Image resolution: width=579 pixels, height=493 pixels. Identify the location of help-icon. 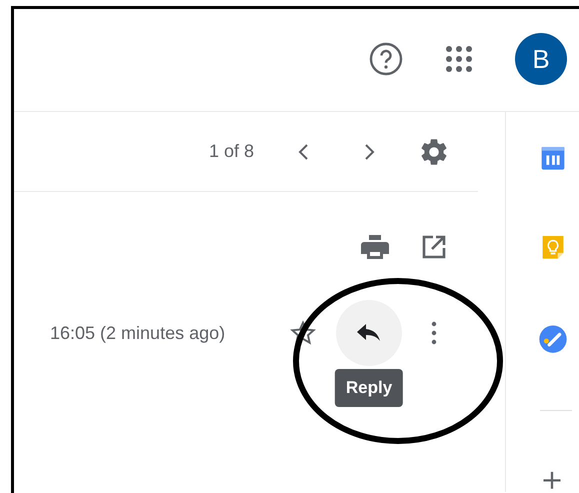
(386, 59).